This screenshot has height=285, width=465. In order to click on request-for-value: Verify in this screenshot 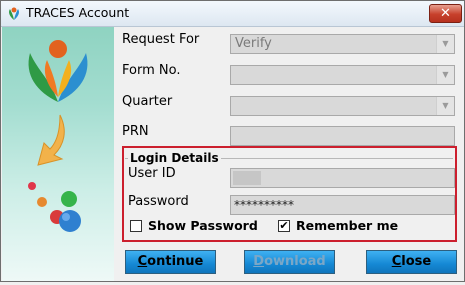, I will do `click(253, 43)`.